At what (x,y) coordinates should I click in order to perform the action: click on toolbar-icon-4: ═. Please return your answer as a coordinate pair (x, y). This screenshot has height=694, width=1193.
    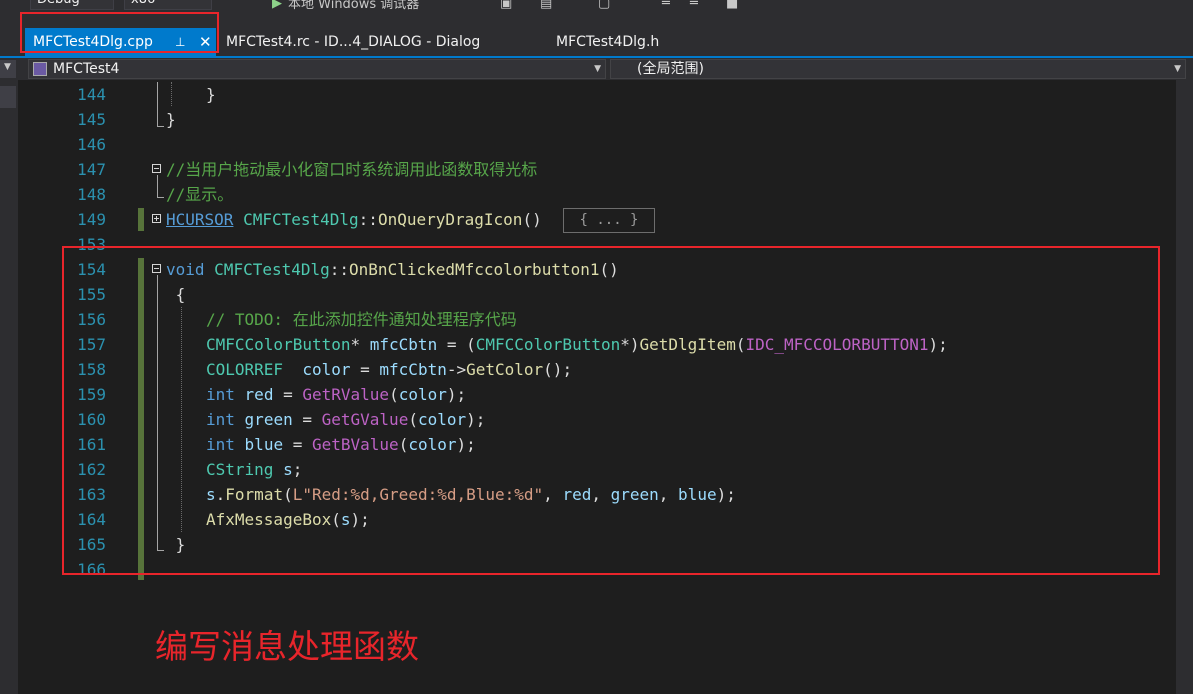
    Looking at the image, I should click on (666, 5).